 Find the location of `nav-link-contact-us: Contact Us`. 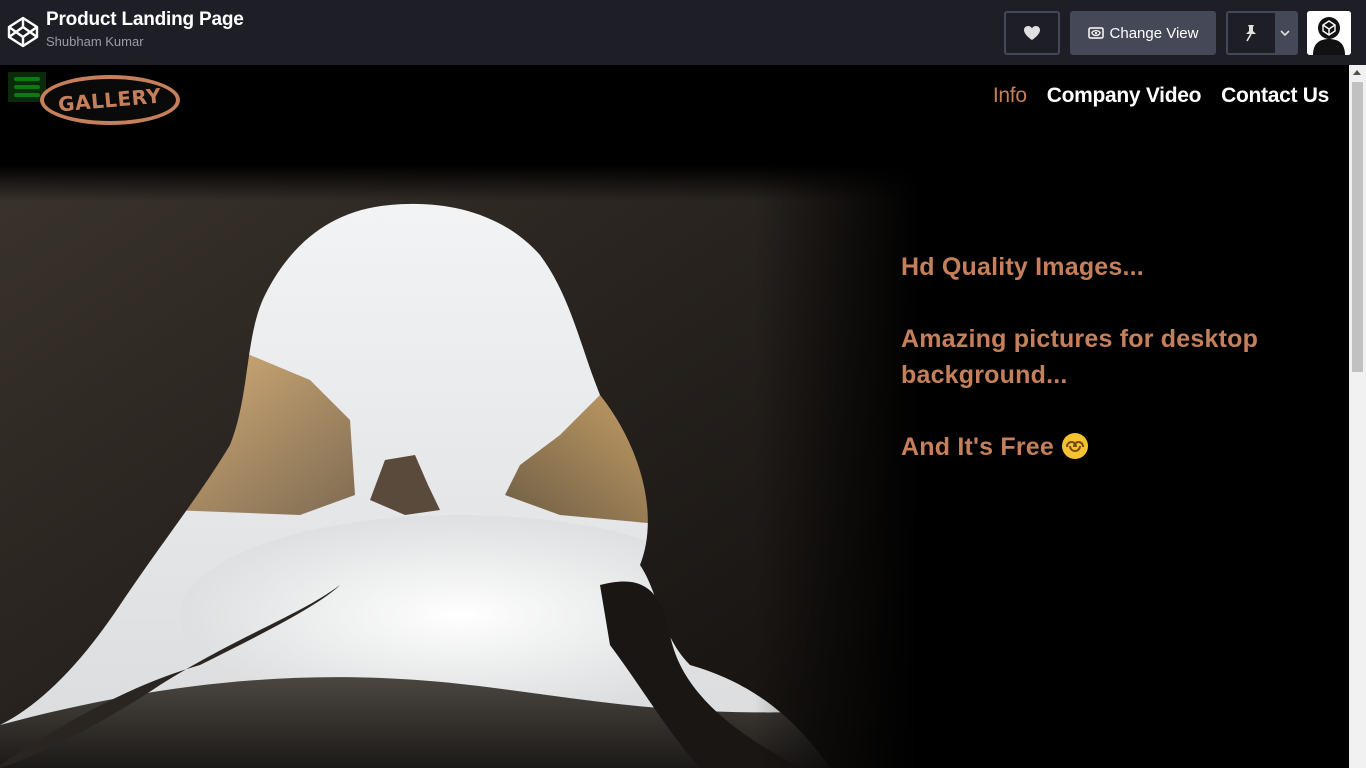

nav-link-contact-us: Contact Us is located at coordinates (1275, 96).